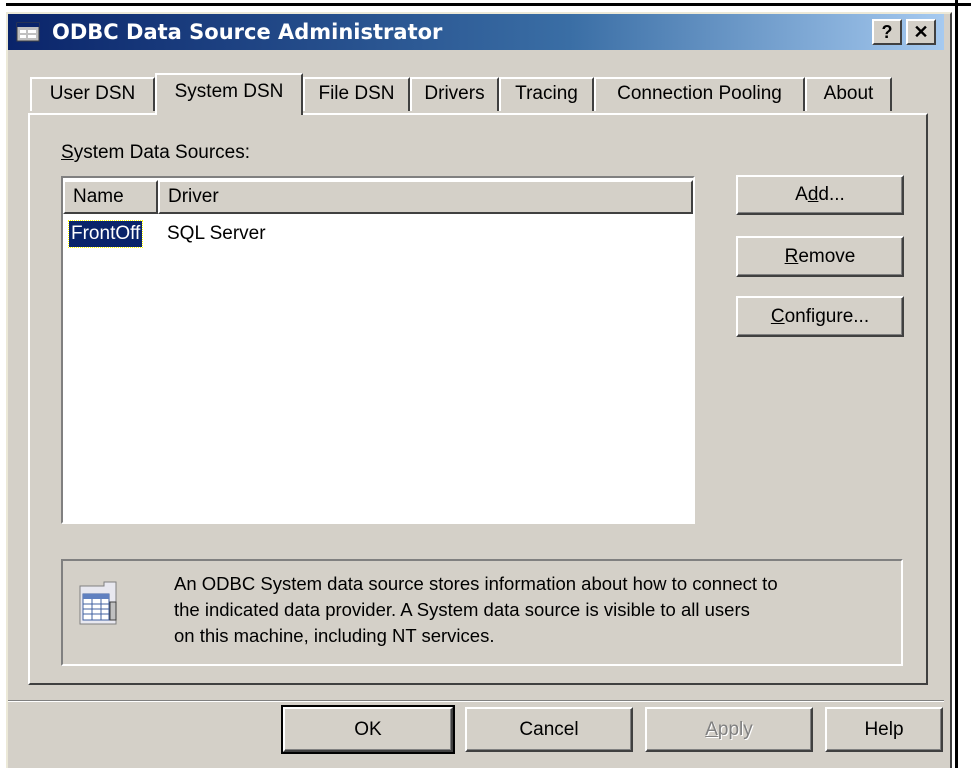  What do you see at coordinates (334, 635) in the screenshot?
I see `info-line-3: on this machine, including NT services.` at bounding box center [334, 635].